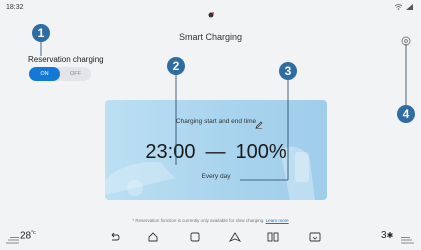  Describe the element at coordinates (390, 235) in the screenshot. I see `fan-icon: ✱` at that location.